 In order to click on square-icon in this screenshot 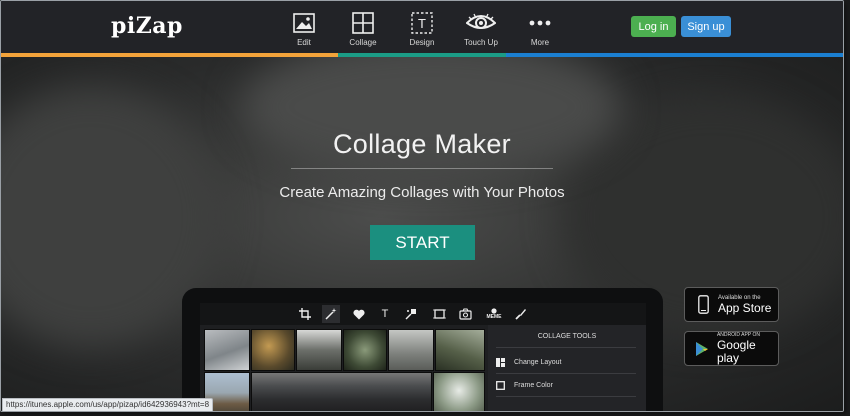, I will do `click(500, 385)`.